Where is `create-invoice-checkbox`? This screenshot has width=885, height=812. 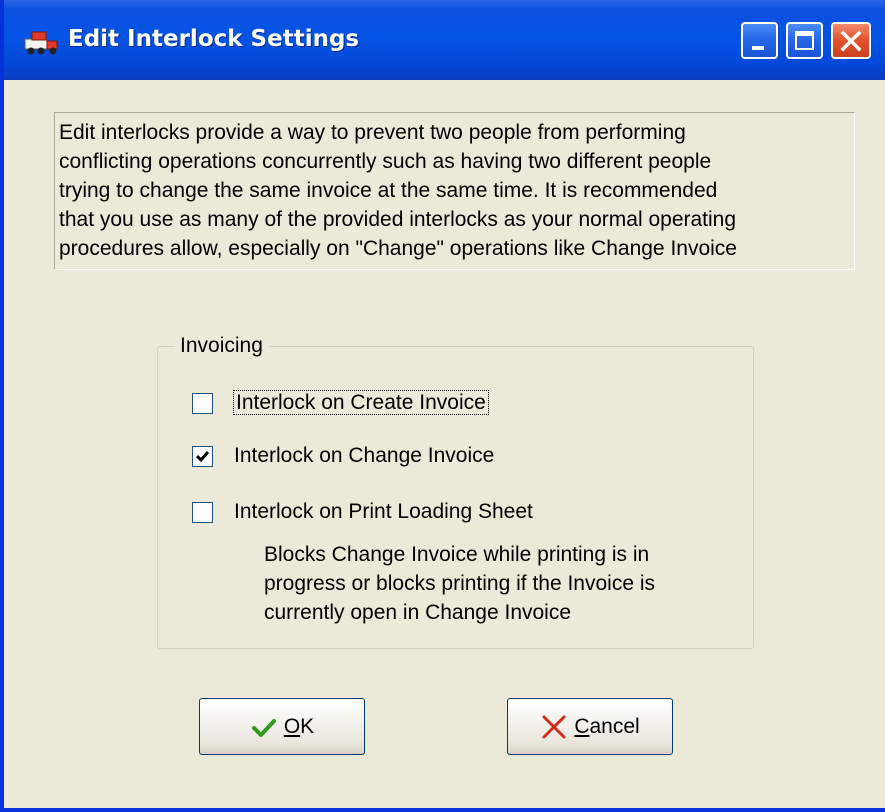
create-invoice-checkbox is located at coordinates (202, 403).